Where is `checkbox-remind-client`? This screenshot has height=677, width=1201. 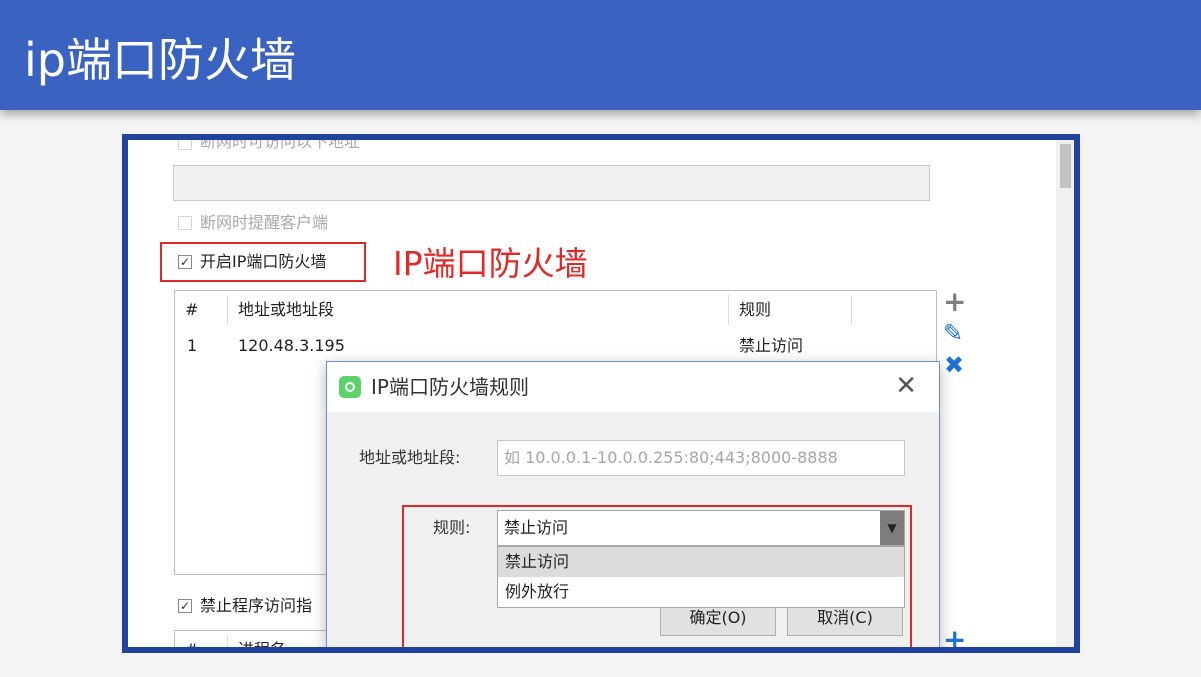 checkbox-remind-client is located at coordinates (185, 223).